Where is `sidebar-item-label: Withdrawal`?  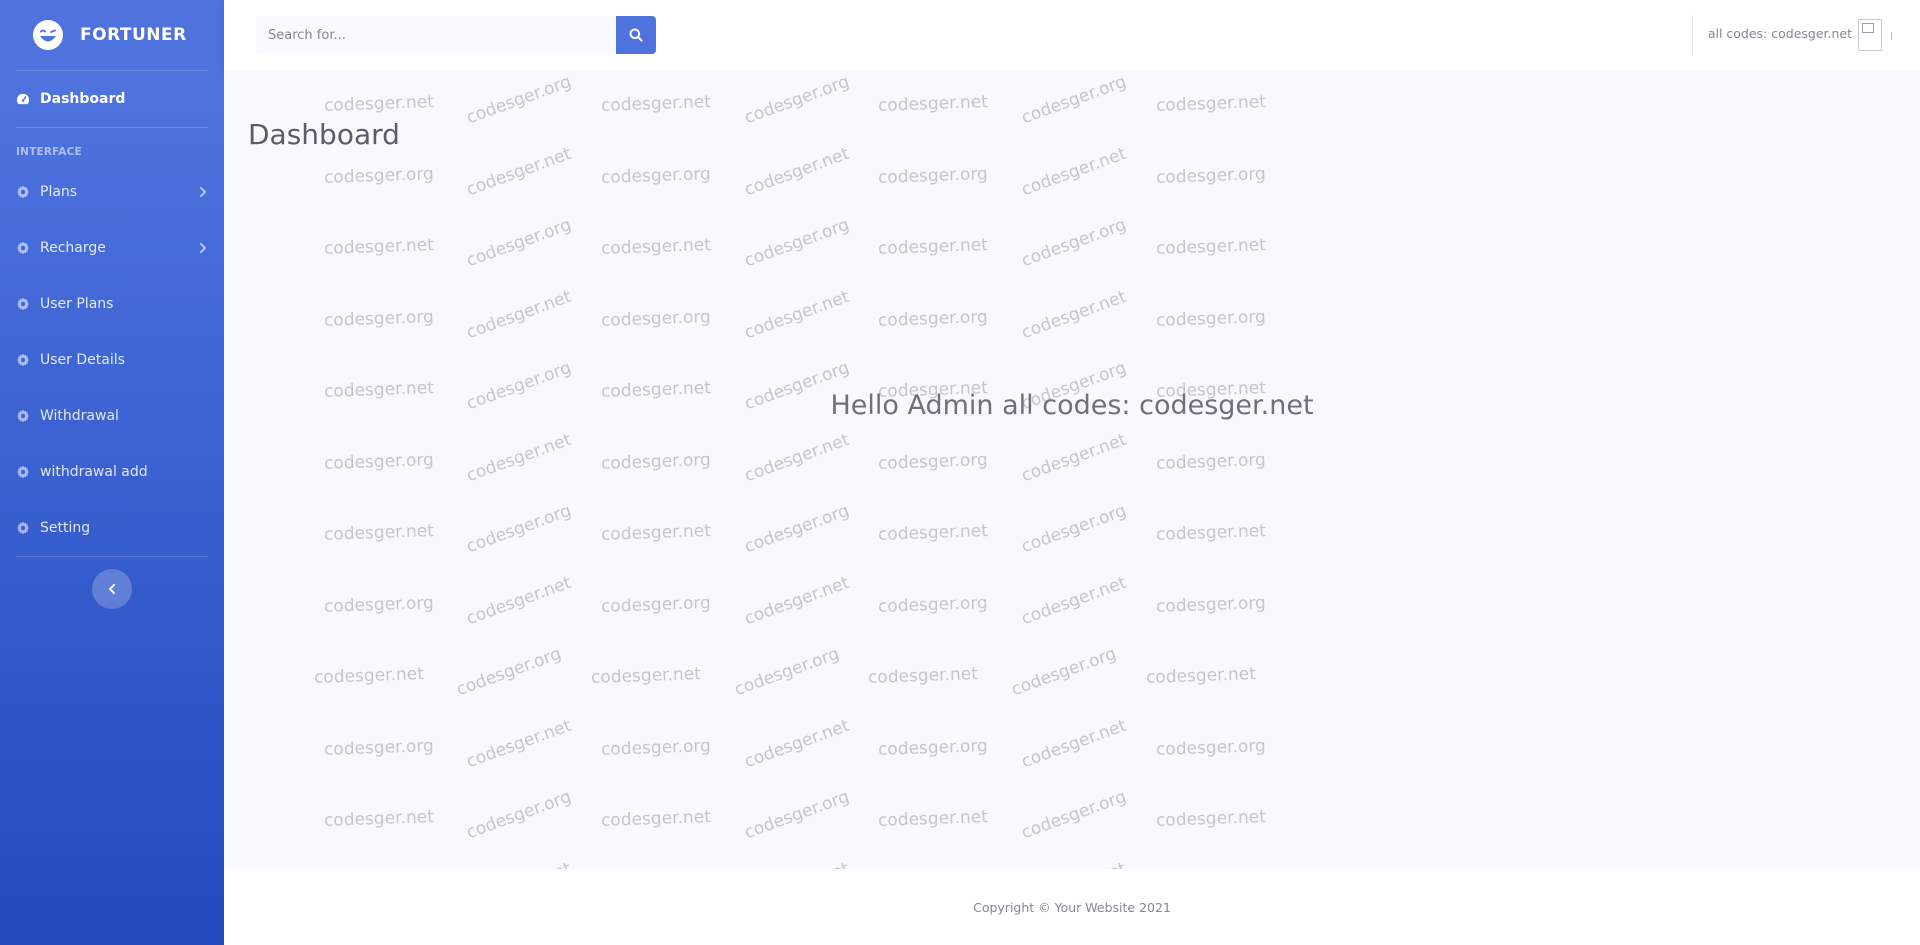 sidebar-item-label: Withdrawal is located at coordinates (79, 416).